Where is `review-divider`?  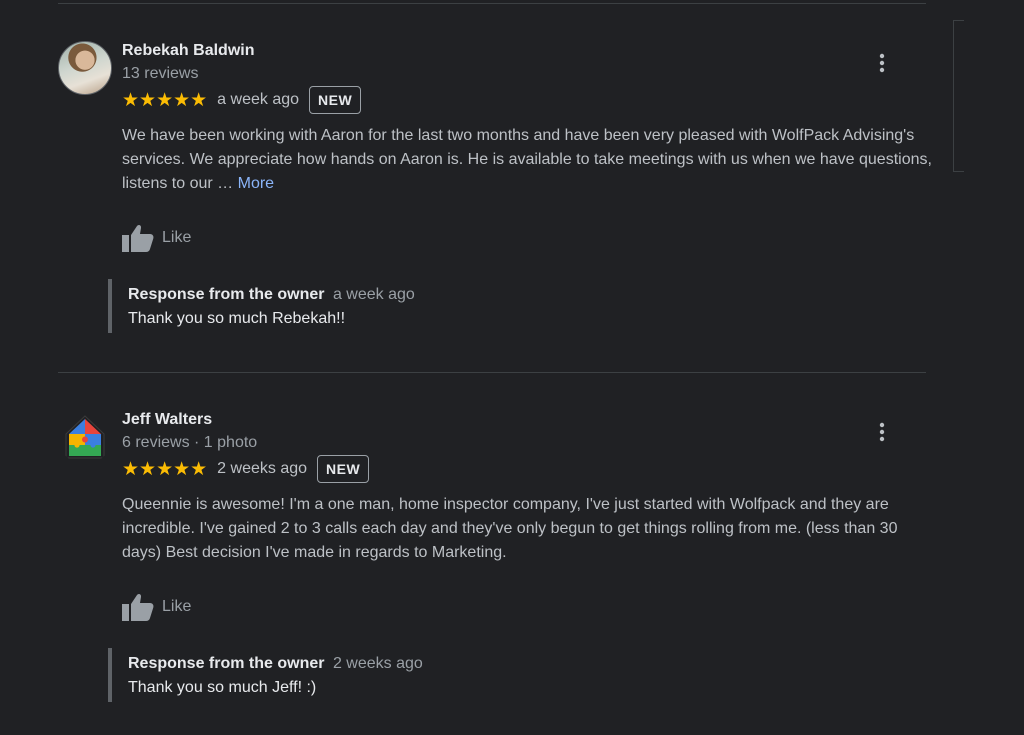
review-divider is located at coordinates (492, 372).